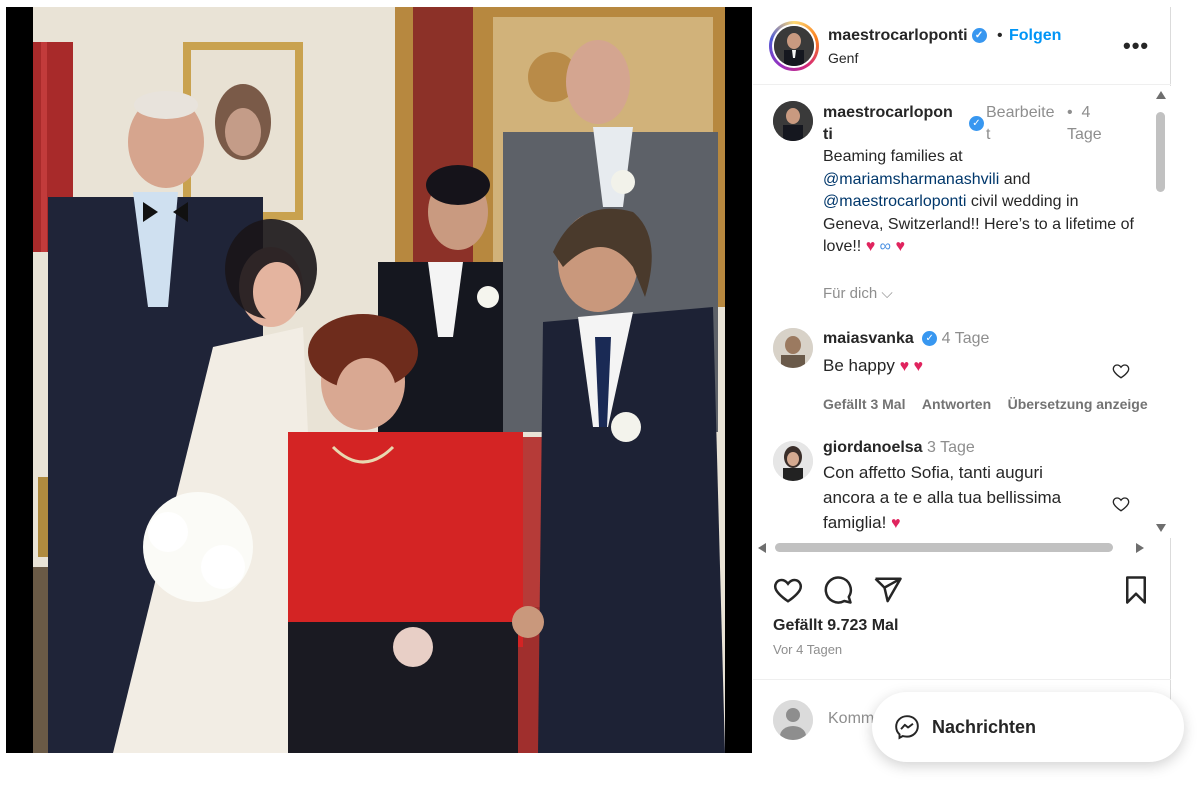 This screenshot has width=1200, height=800. I want to click on mention-link-bride: @mariamsharmanashvili, so click(911, 179).